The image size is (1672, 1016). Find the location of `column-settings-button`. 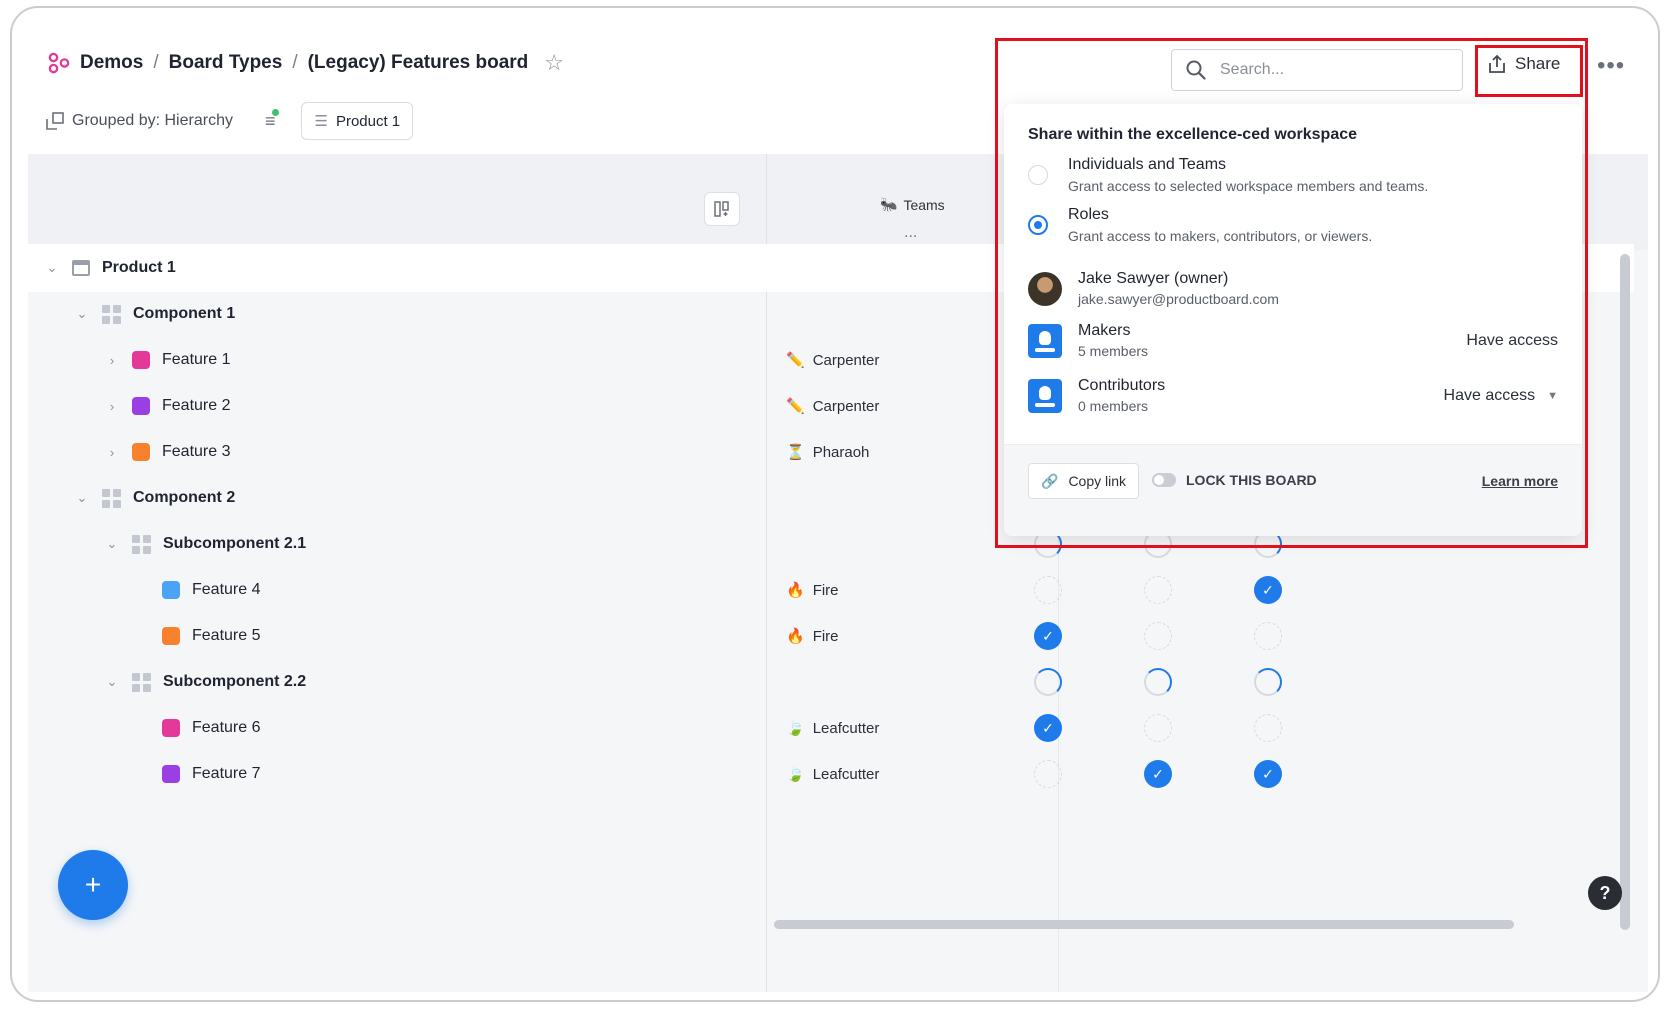

column-settings-button is located at coordinates (722, 209).